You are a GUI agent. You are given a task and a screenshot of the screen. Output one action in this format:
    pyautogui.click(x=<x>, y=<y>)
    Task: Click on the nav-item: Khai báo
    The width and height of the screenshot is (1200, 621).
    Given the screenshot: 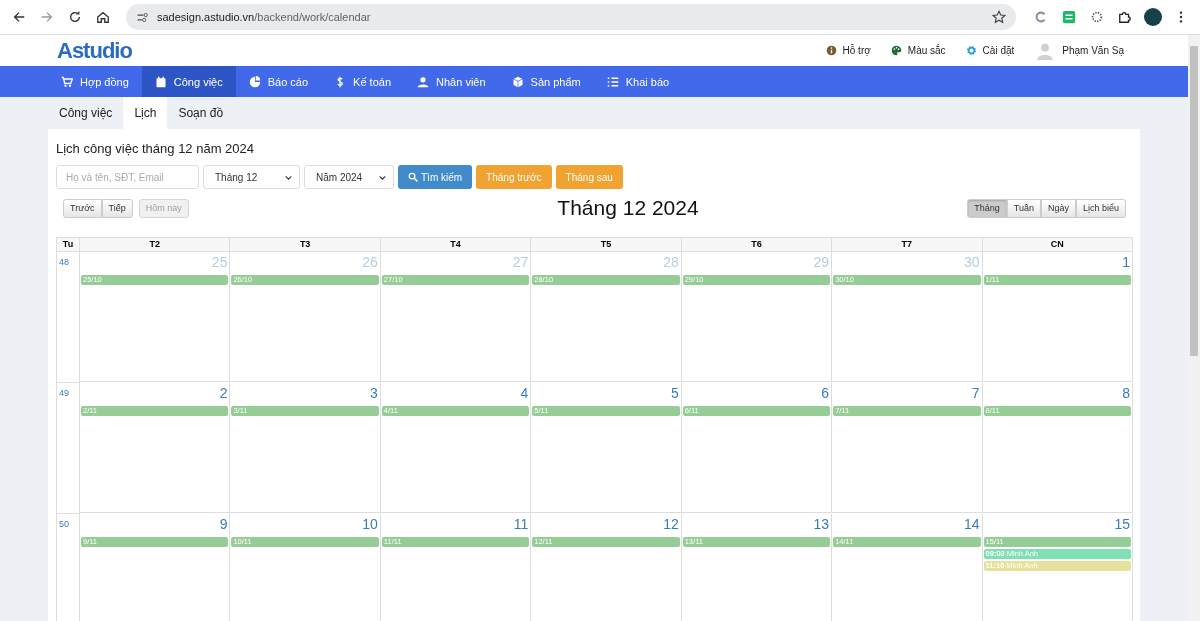 What is the action you would take?
    pyautogui.click(x=638, y=81)
    